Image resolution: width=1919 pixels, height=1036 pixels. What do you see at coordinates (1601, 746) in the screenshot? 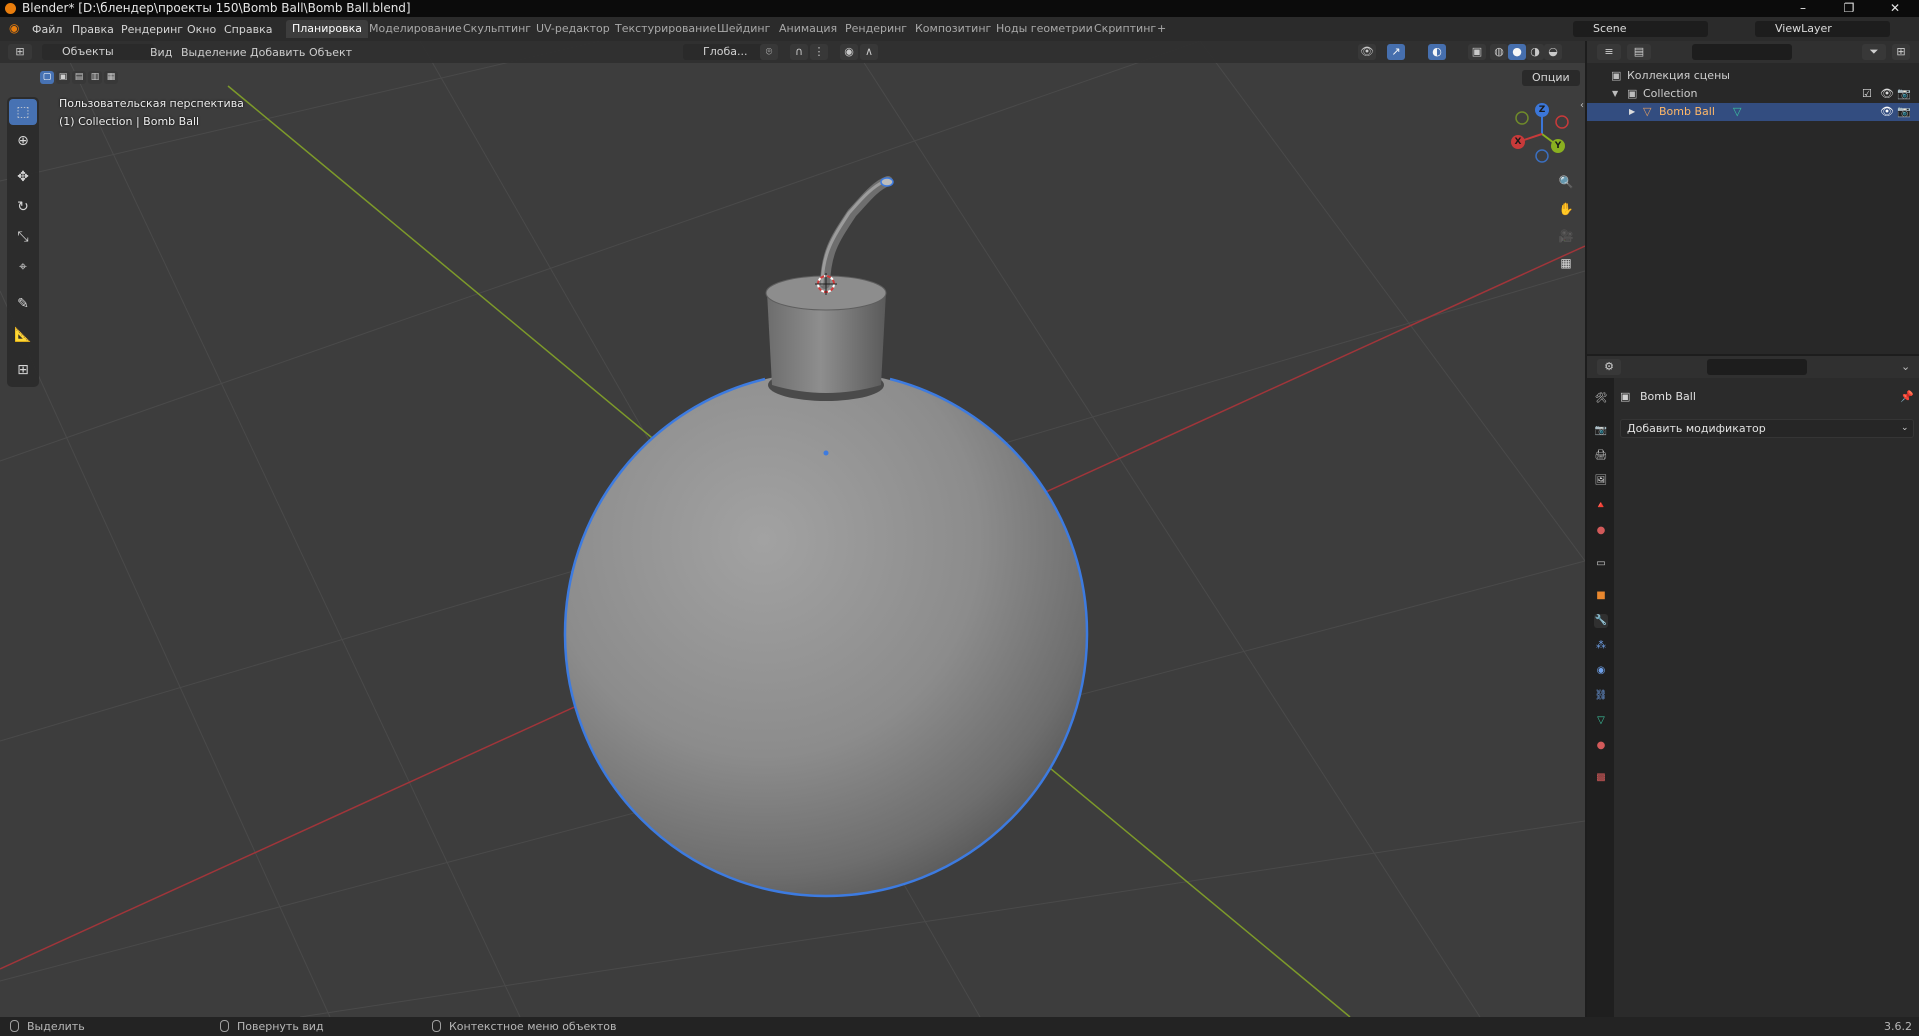
I see `material-tab-icon: ●` at bounding box center [1601, 746].